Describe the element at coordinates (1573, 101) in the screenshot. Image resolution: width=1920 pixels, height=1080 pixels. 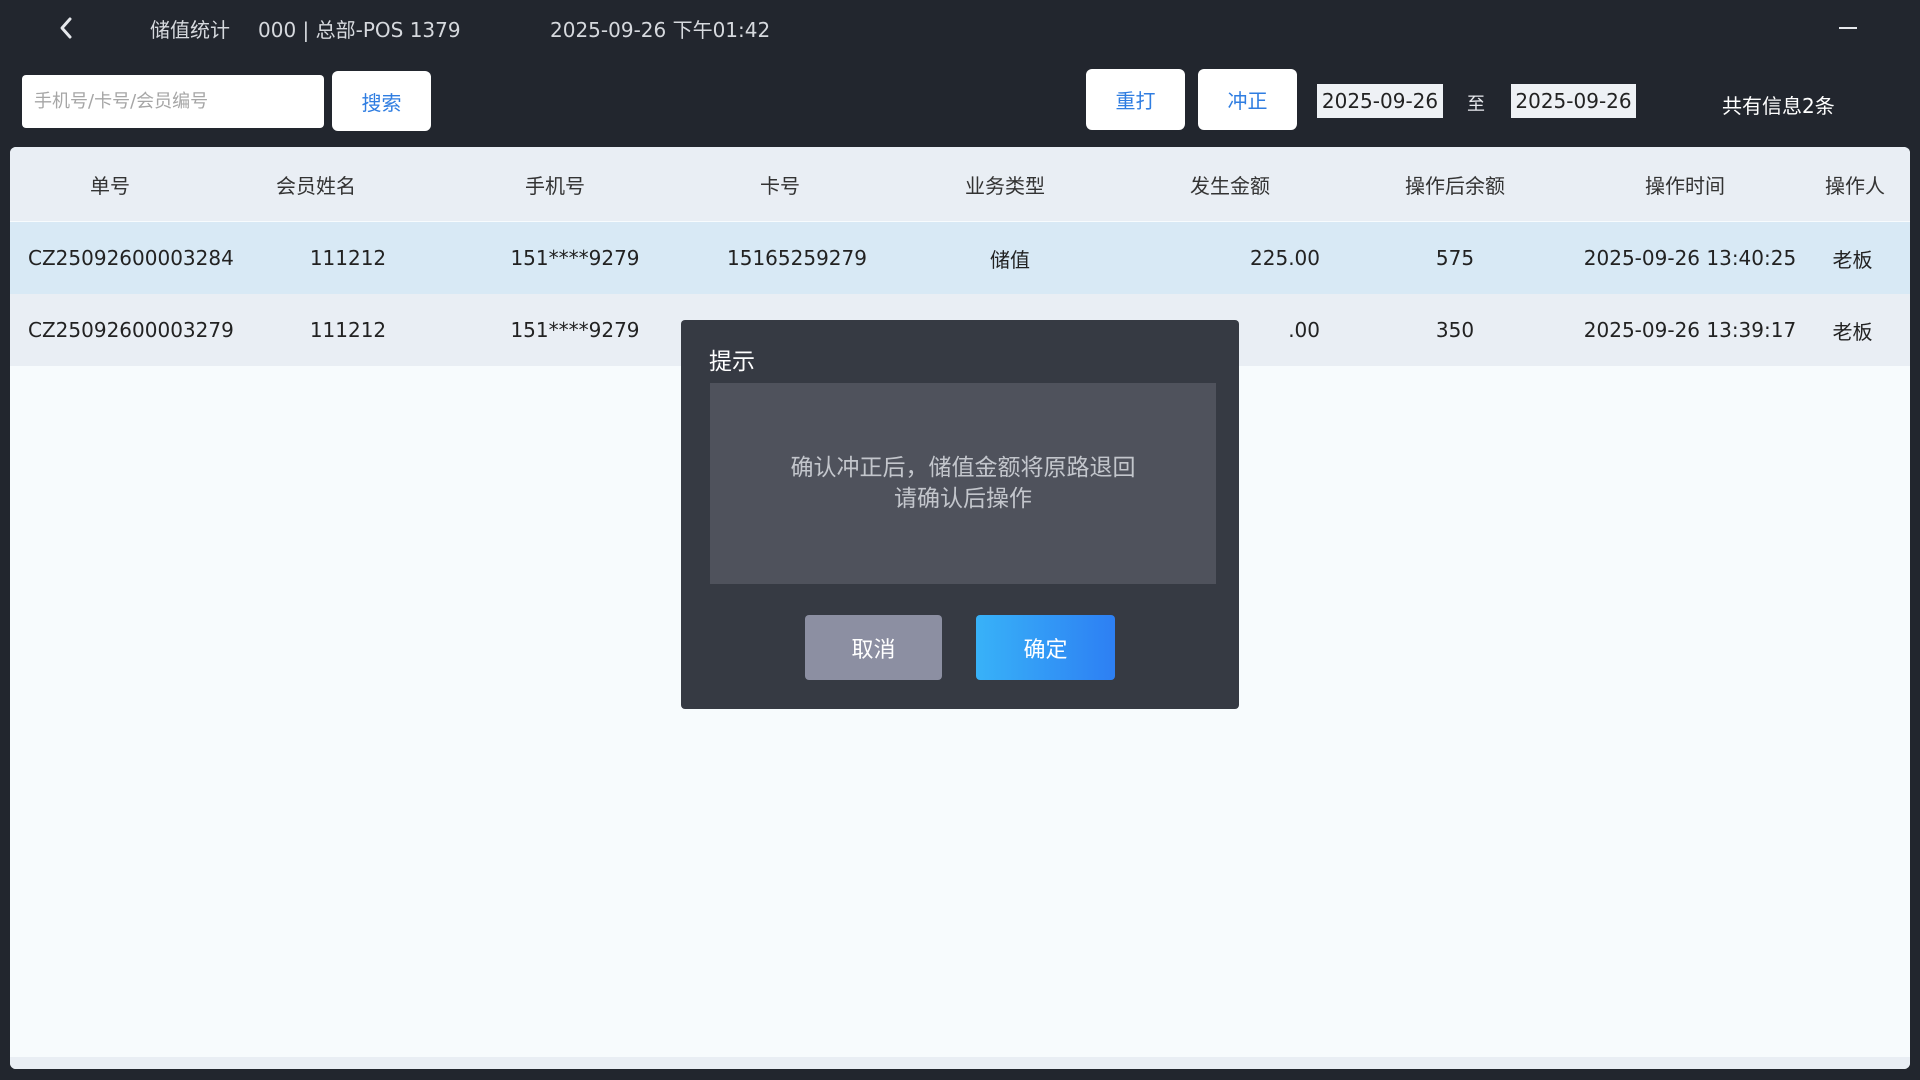
I see `end-date-field: 2025-09-26` at that location.